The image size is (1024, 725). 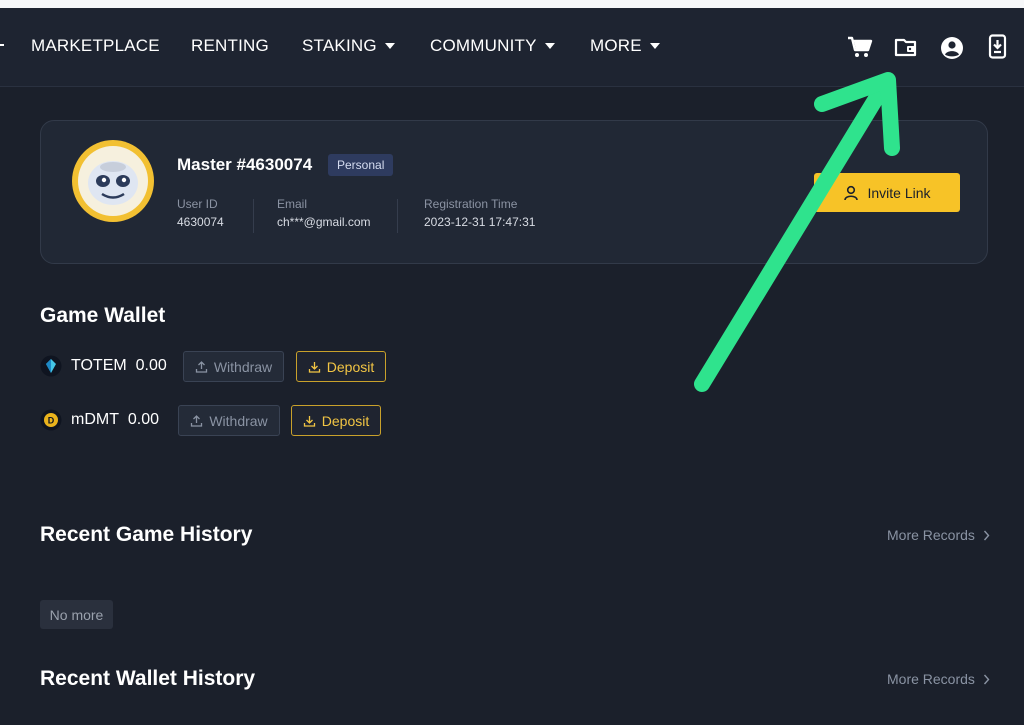 I want to click on game-history-more-records-link: More Records, so click(x=938, y=535).